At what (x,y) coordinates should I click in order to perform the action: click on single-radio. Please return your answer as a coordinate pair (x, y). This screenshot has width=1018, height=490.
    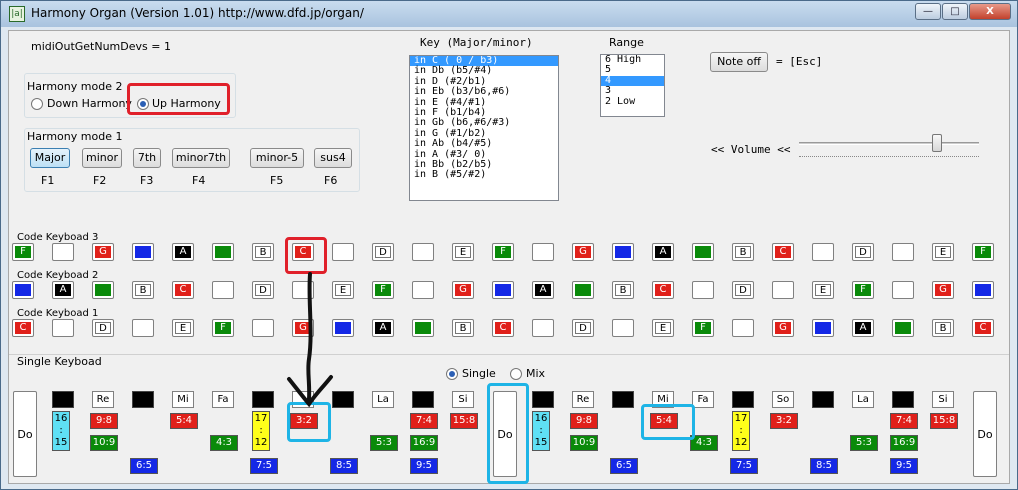
    Looking at the image, I should click on (452, 374).